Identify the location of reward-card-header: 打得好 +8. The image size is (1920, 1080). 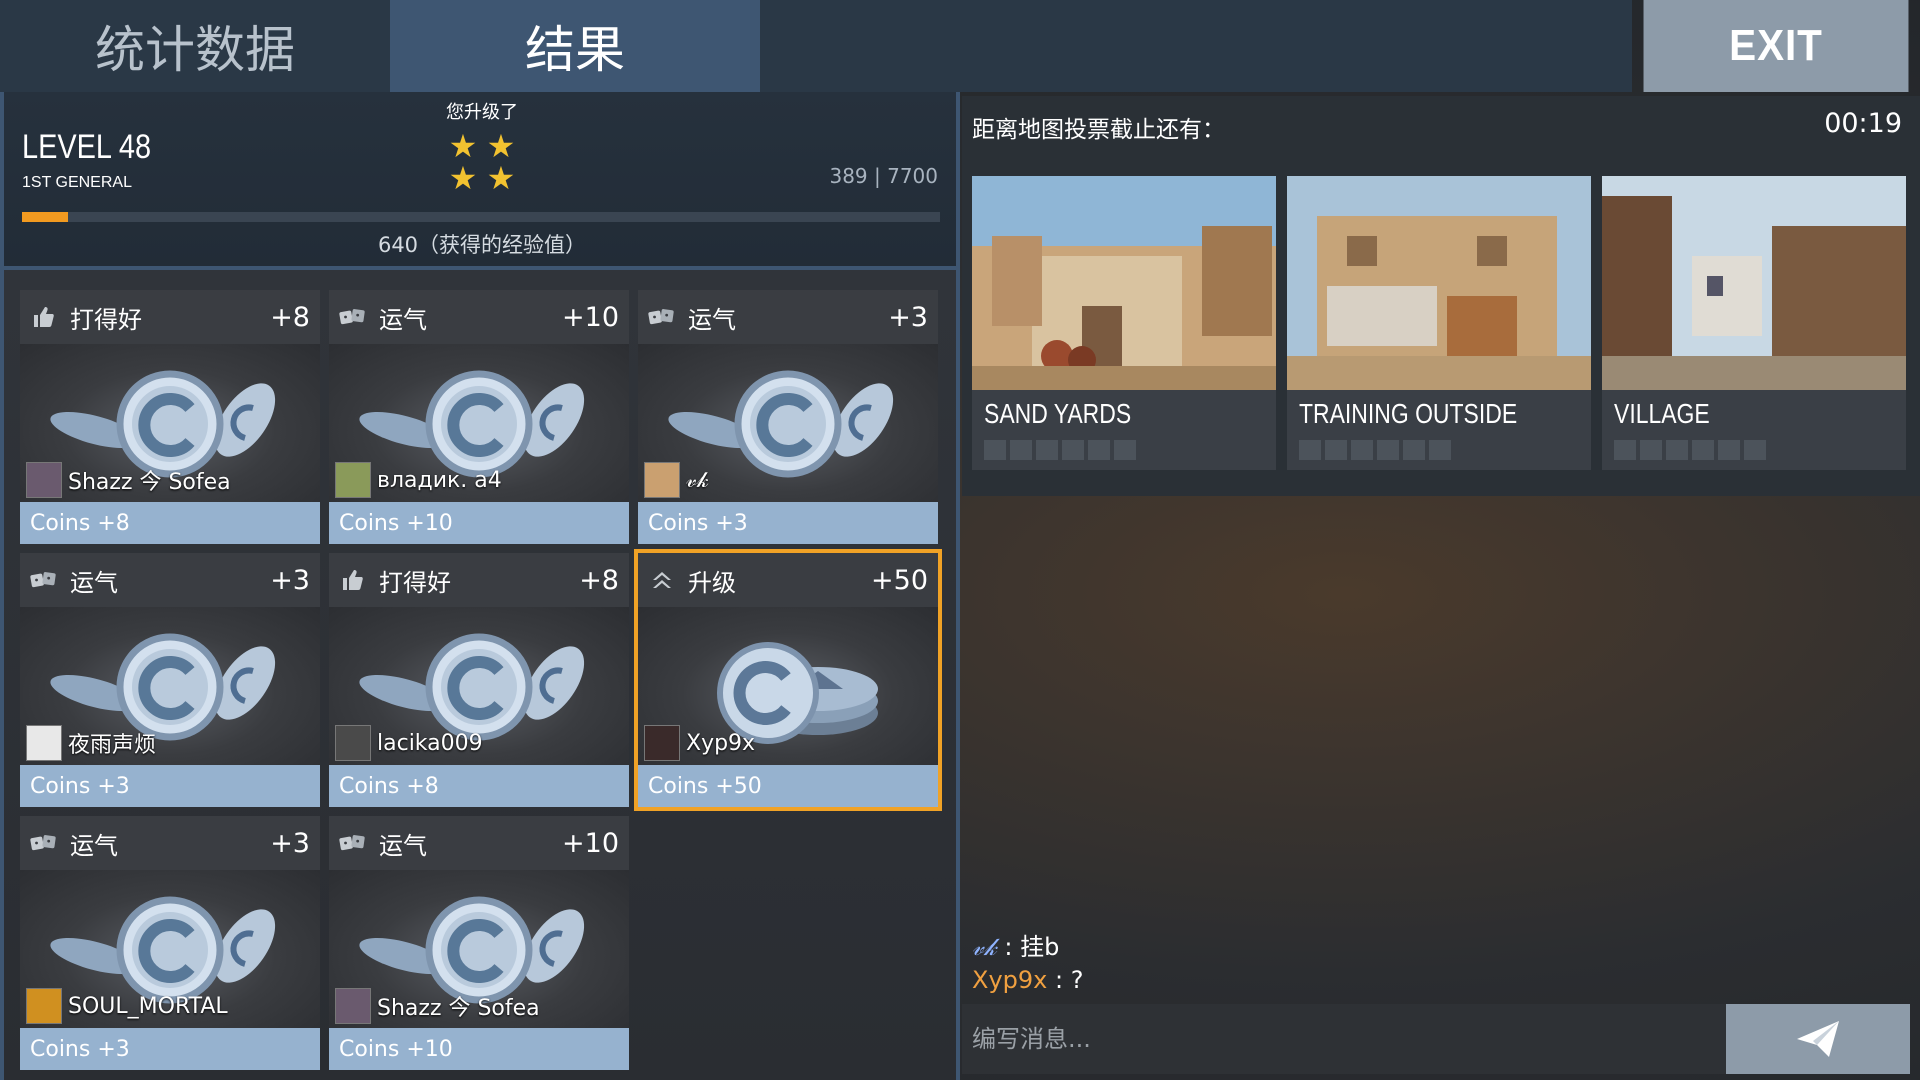
(479, 580).